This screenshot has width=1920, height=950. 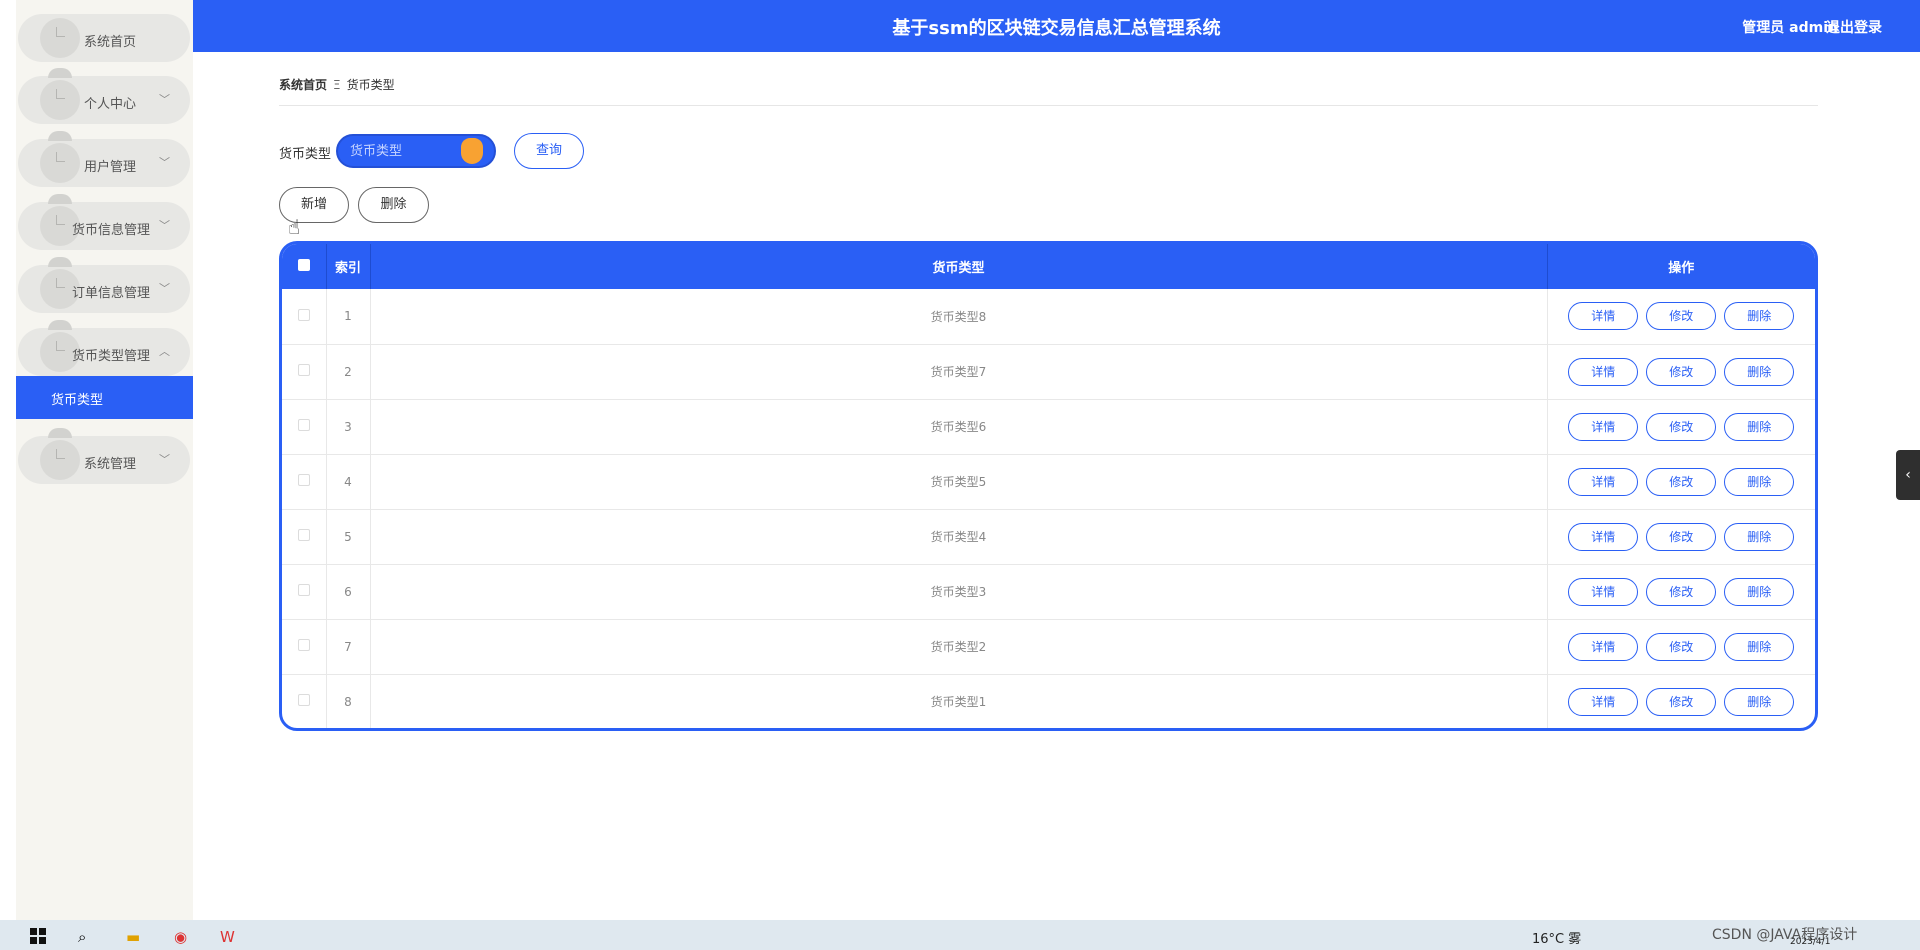 I want to click on table-row: 5 货币类型4 详情 修改 删除, so click(x=1048, y=536).